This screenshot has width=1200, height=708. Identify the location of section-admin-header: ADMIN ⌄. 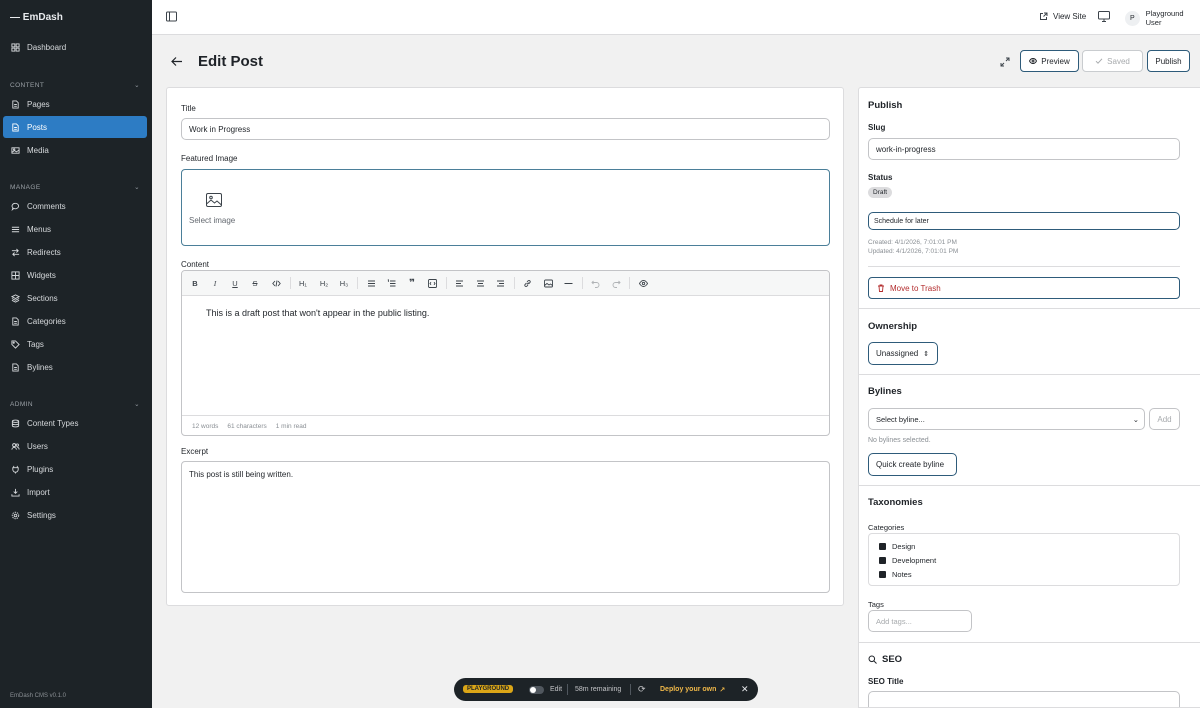
(75, 404).